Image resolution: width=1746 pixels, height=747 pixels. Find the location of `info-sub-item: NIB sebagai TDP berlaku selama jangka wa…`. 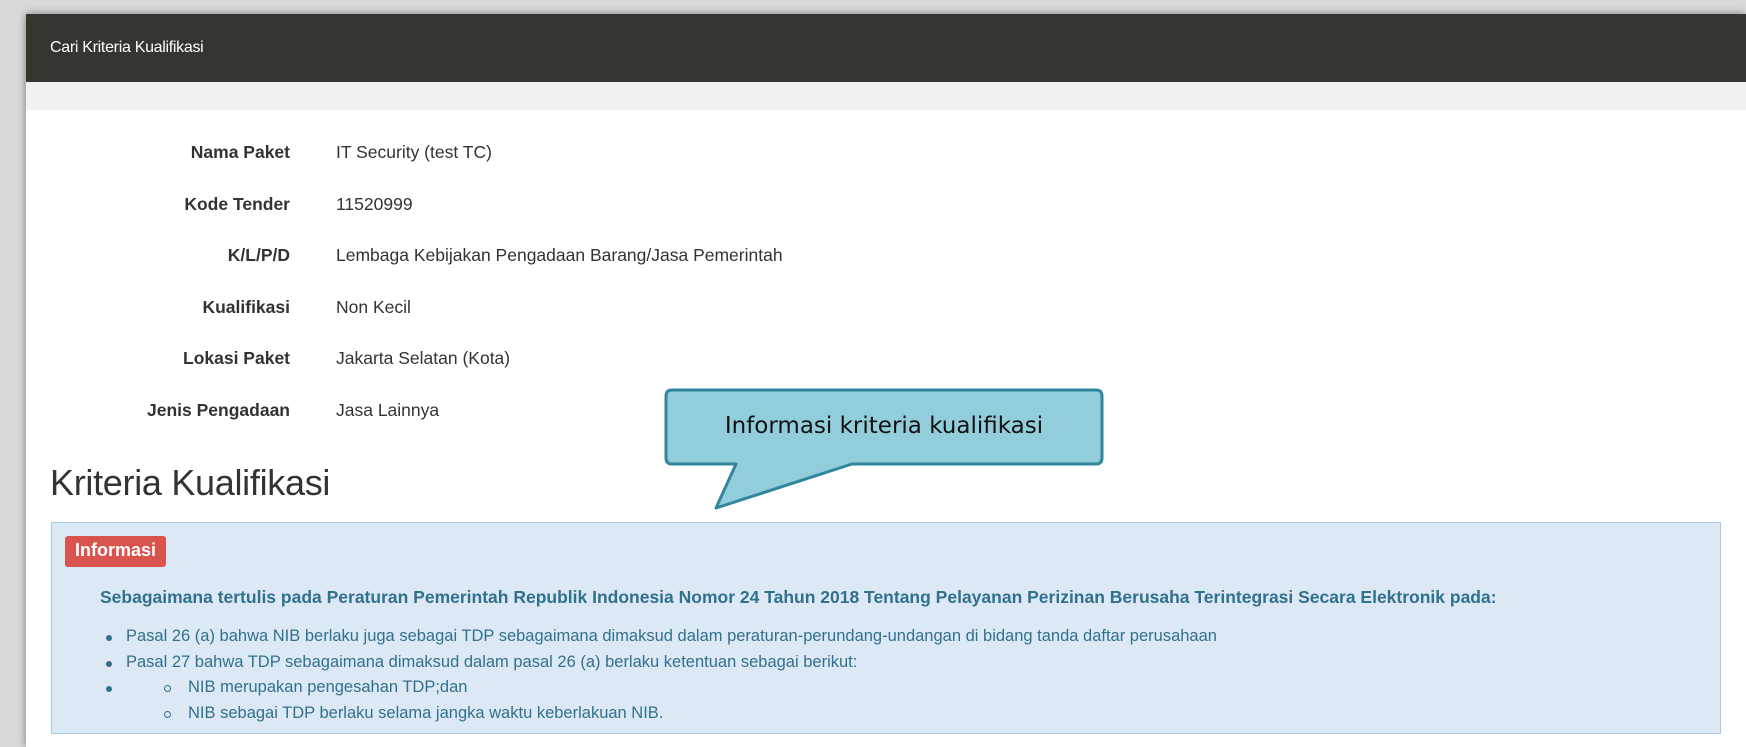

info-sub-item: NIB sebagai TDP berlaku selama jangka wa… is located at coordinates (658, 717).